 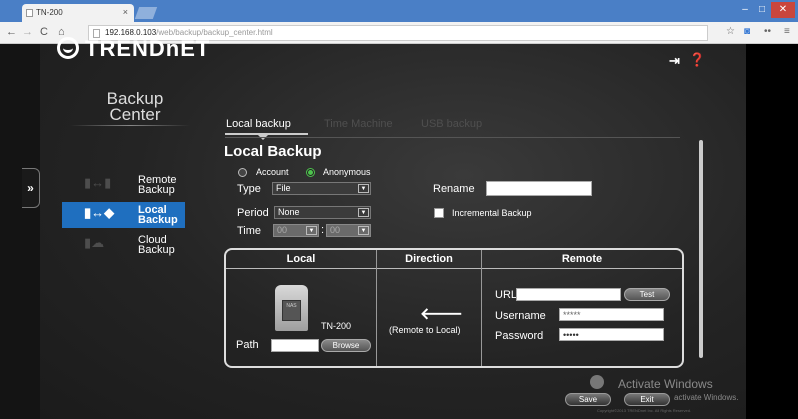 I want to click on sidebar-item-label: Remote Backup, so click(x=157, y=185).